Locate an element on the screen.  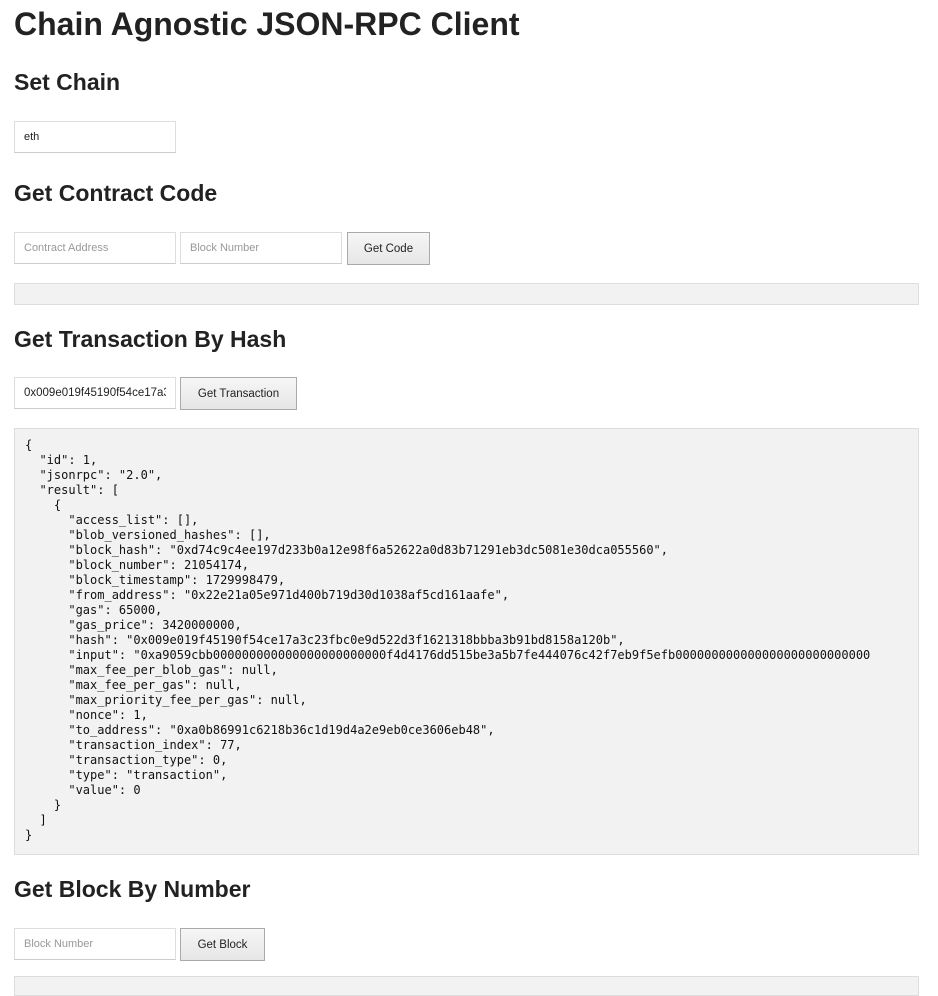
block-number-input is located at coordinates (95, 944).